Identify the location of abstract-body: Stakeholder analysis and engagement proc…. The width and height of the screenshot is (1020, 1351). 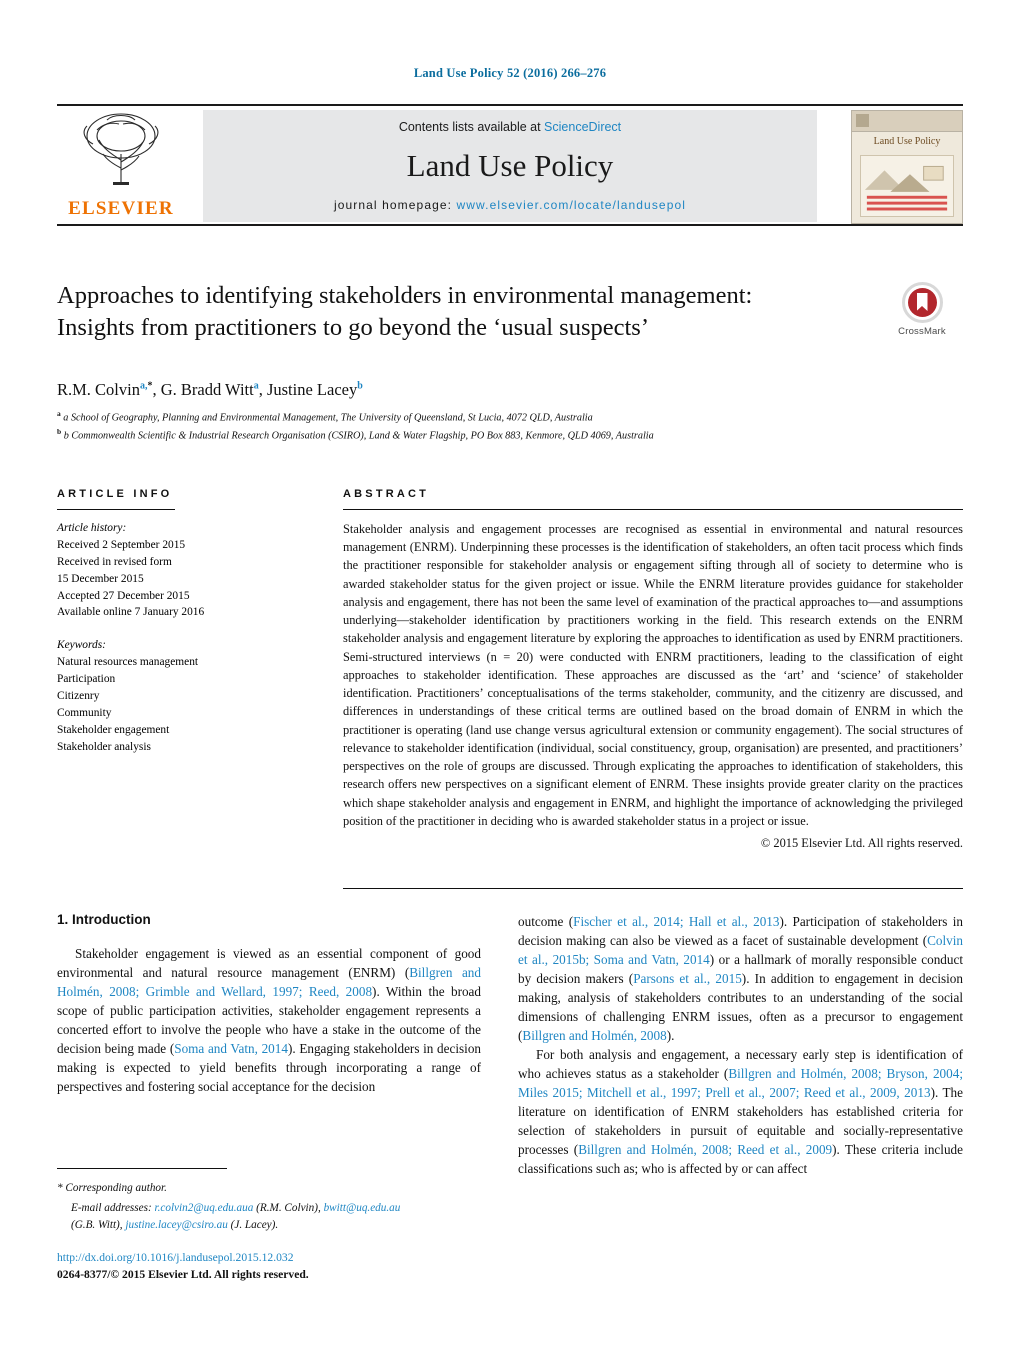
(653, 686).